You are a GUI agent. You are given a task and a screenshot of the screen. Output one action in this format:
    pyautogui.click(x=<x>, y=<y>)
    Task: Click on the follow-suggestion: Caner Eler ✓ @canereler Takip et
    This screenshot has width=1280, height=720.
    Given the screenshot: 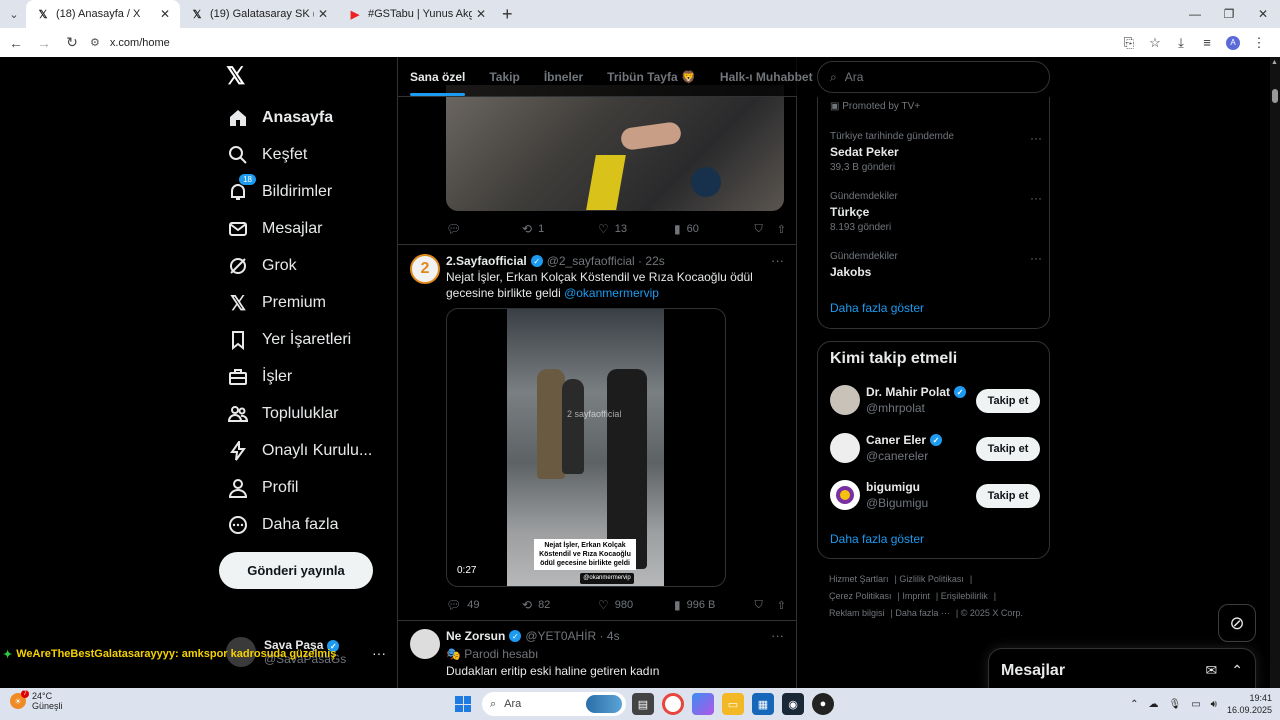 What is the action you would take?
    pyautogui.click(x=935, y=450)
    